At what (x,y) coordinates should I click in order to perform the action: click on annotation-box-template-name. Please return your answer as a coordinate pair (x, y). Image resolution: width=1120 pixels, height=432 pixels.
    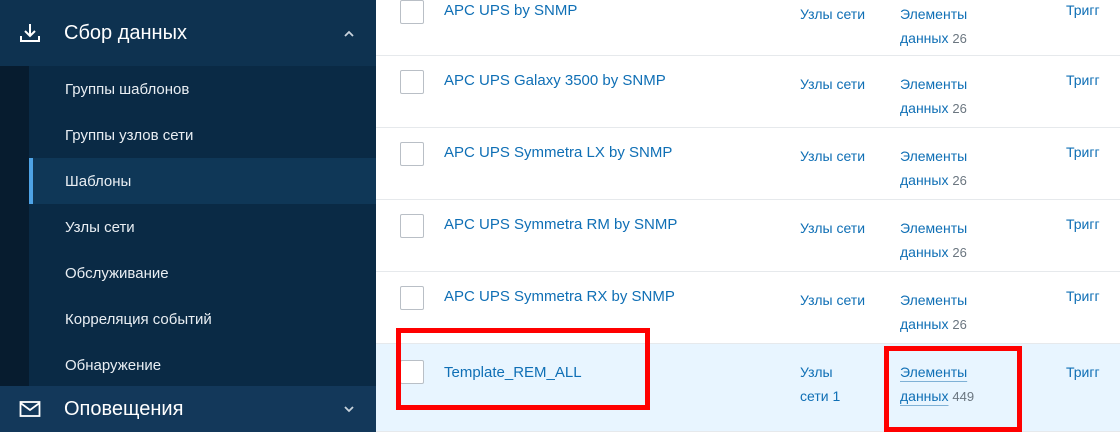
    Looking at the image, I should click on (523, 369).